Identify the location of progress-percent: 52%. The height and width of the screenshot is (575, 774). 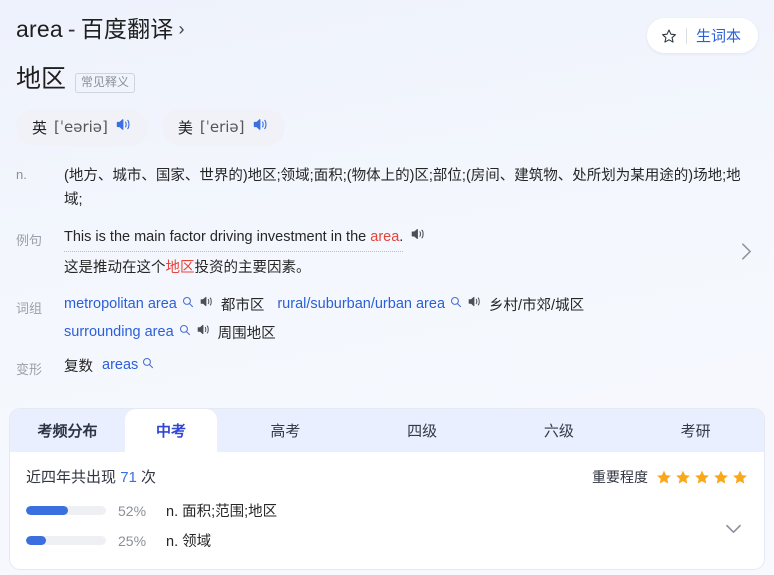
(132, 510).